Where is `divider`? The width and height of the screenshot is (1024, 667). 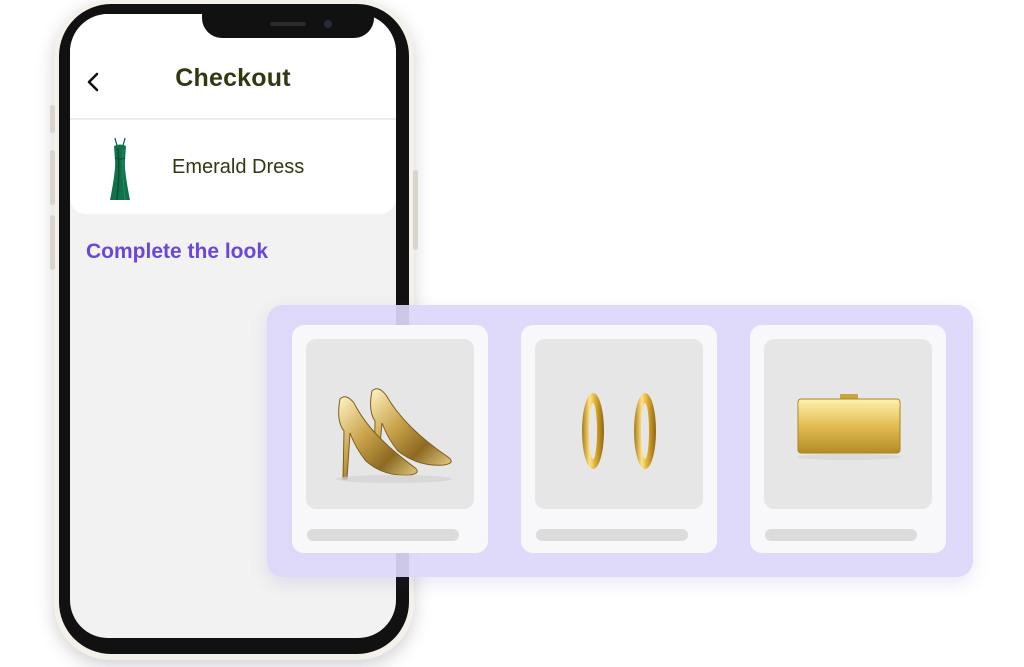
divider is located at coordinates (233, 119).